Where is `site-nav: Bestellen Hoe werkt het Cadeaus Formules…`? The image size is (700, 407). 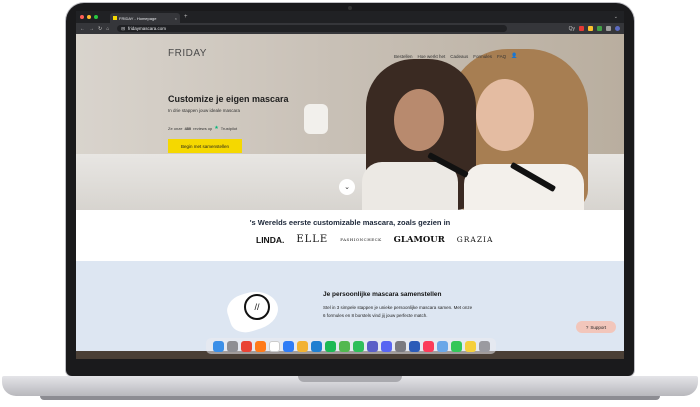 site-nav: Bestellen Hoe werkt het Cadeaus Formules… is located at coordinates (455, 56).